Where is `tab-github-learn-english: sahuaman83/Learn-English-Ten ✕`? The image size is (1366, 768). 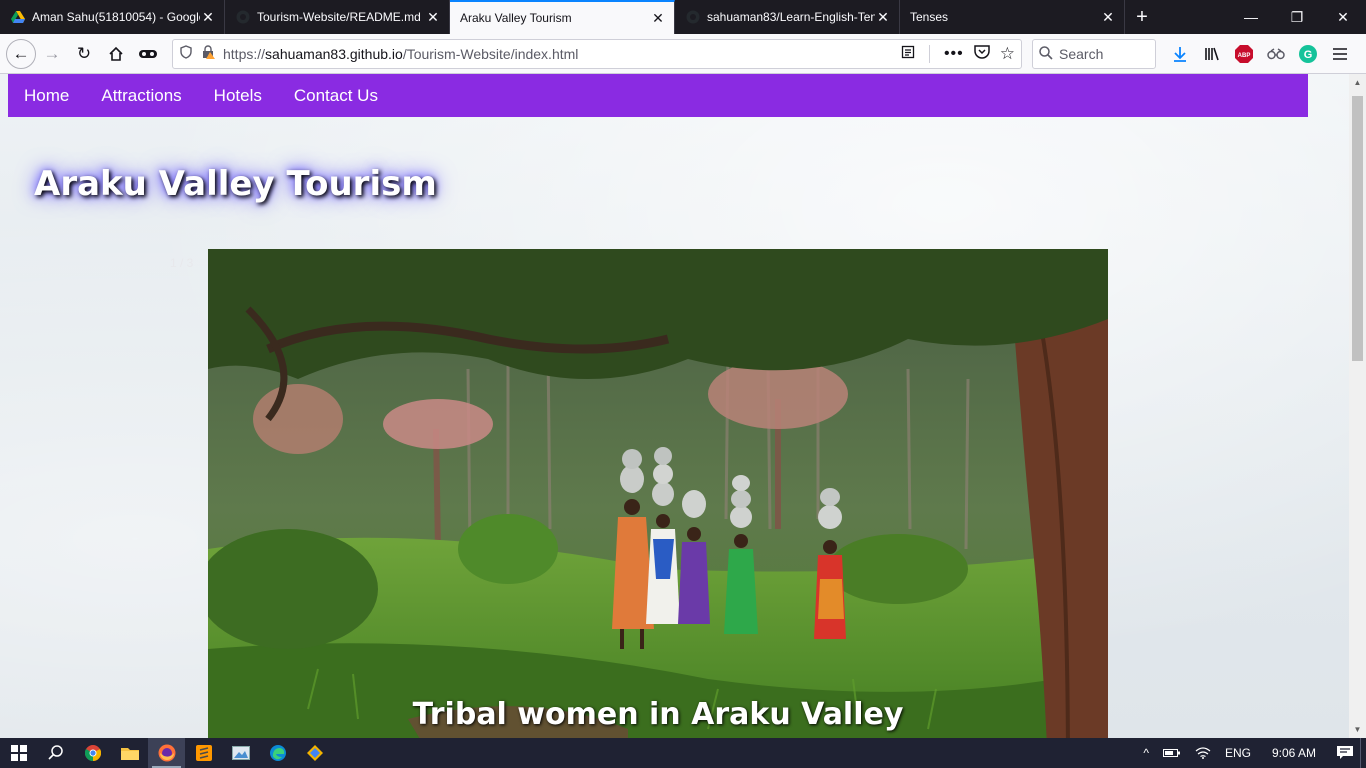 tab-github-learn-english: sahuaman83/Learn-English-Ten ✕ is located at coordinates (787, 17).